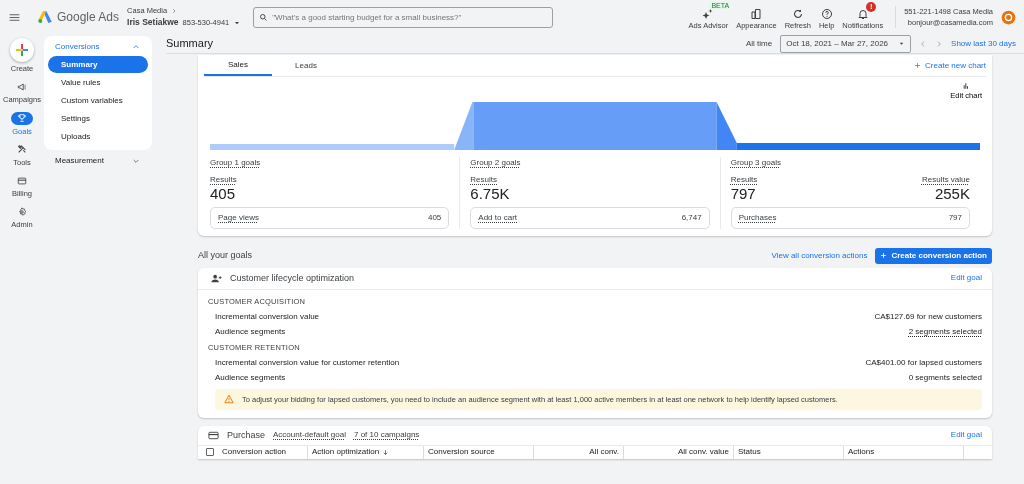 This screenshot has width=1024, height=484. Describe the element at coordinates (756, 14) in the screenshot. I see `panel-icon` at that location.